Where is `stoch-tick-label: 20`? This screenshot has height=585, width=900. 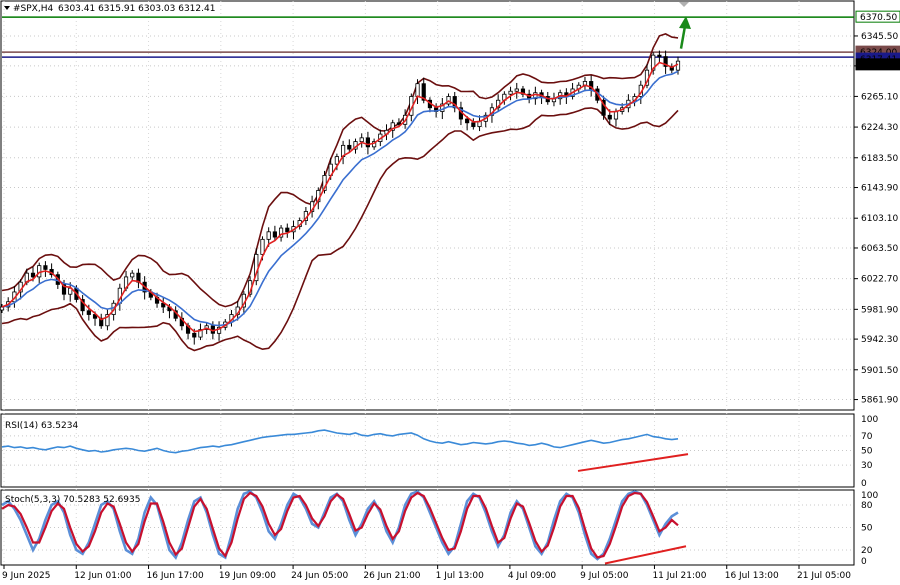
stoch-tick-label: 20 is located at coordinates (867, 551).